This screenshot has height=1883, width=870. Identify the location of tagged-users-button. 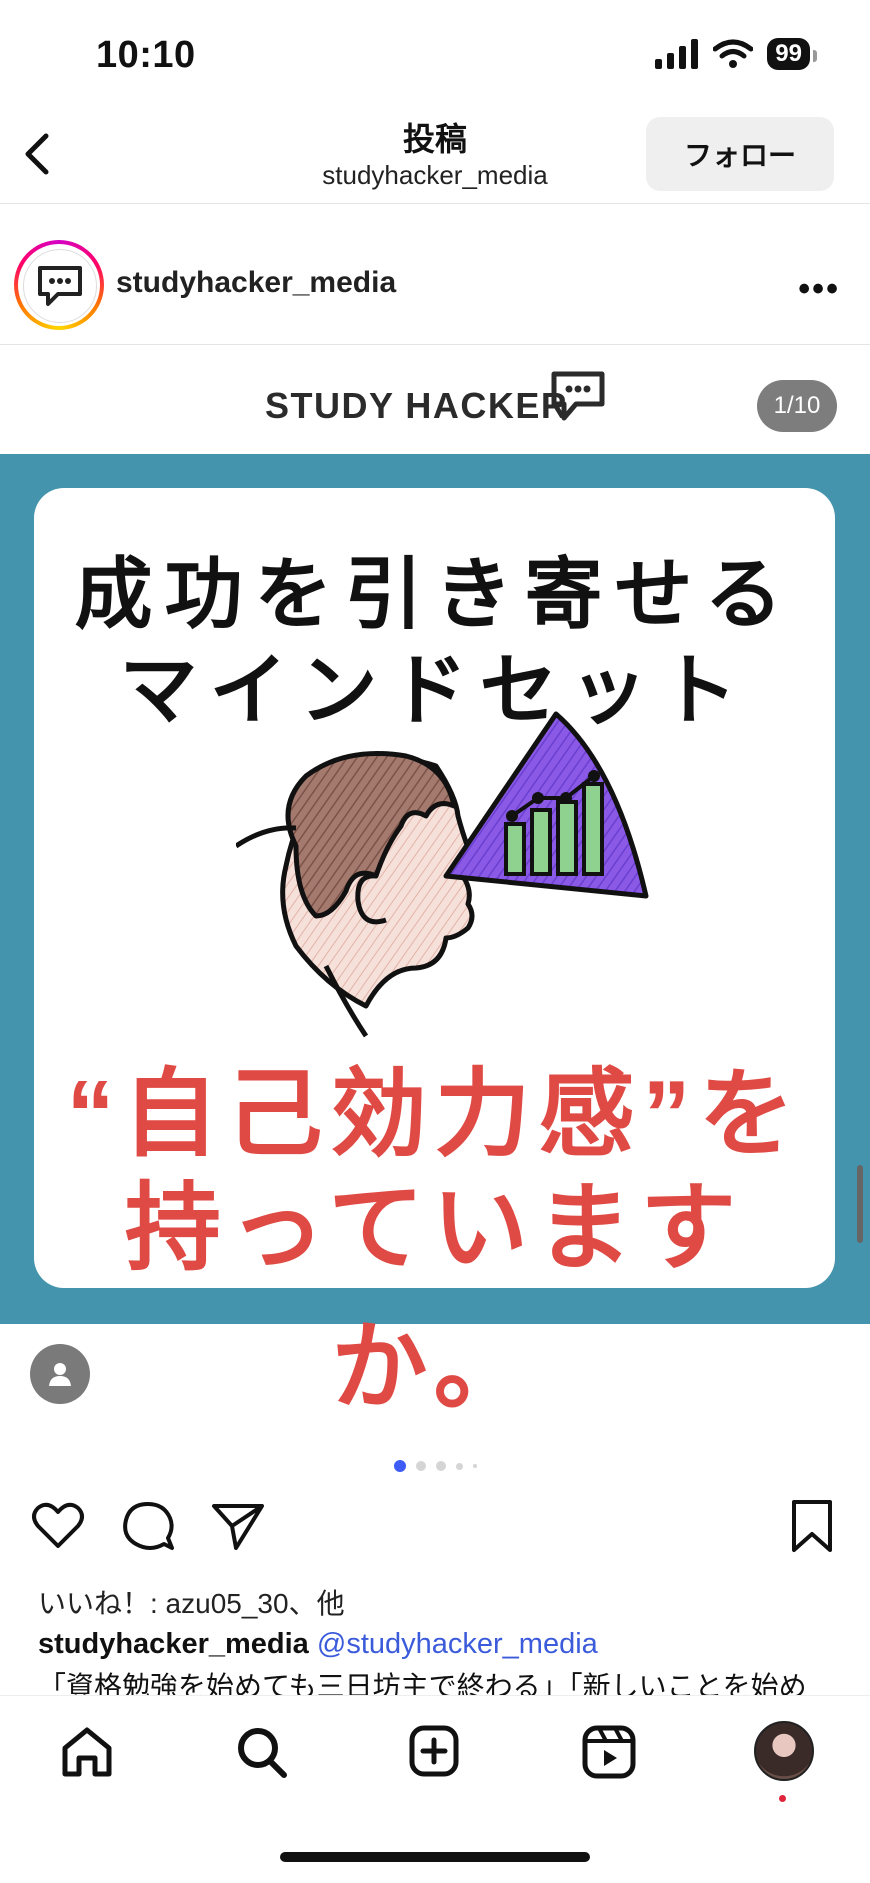
(60, 1374).